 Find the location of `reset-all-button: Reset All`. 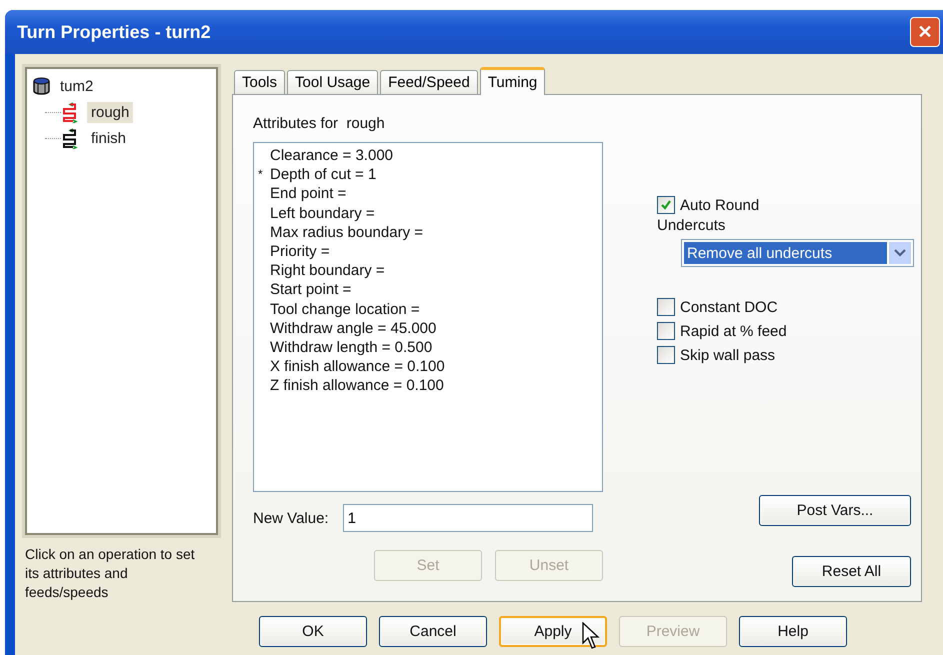

reset-all-button: Reset All is located at coordinates (851, 571).